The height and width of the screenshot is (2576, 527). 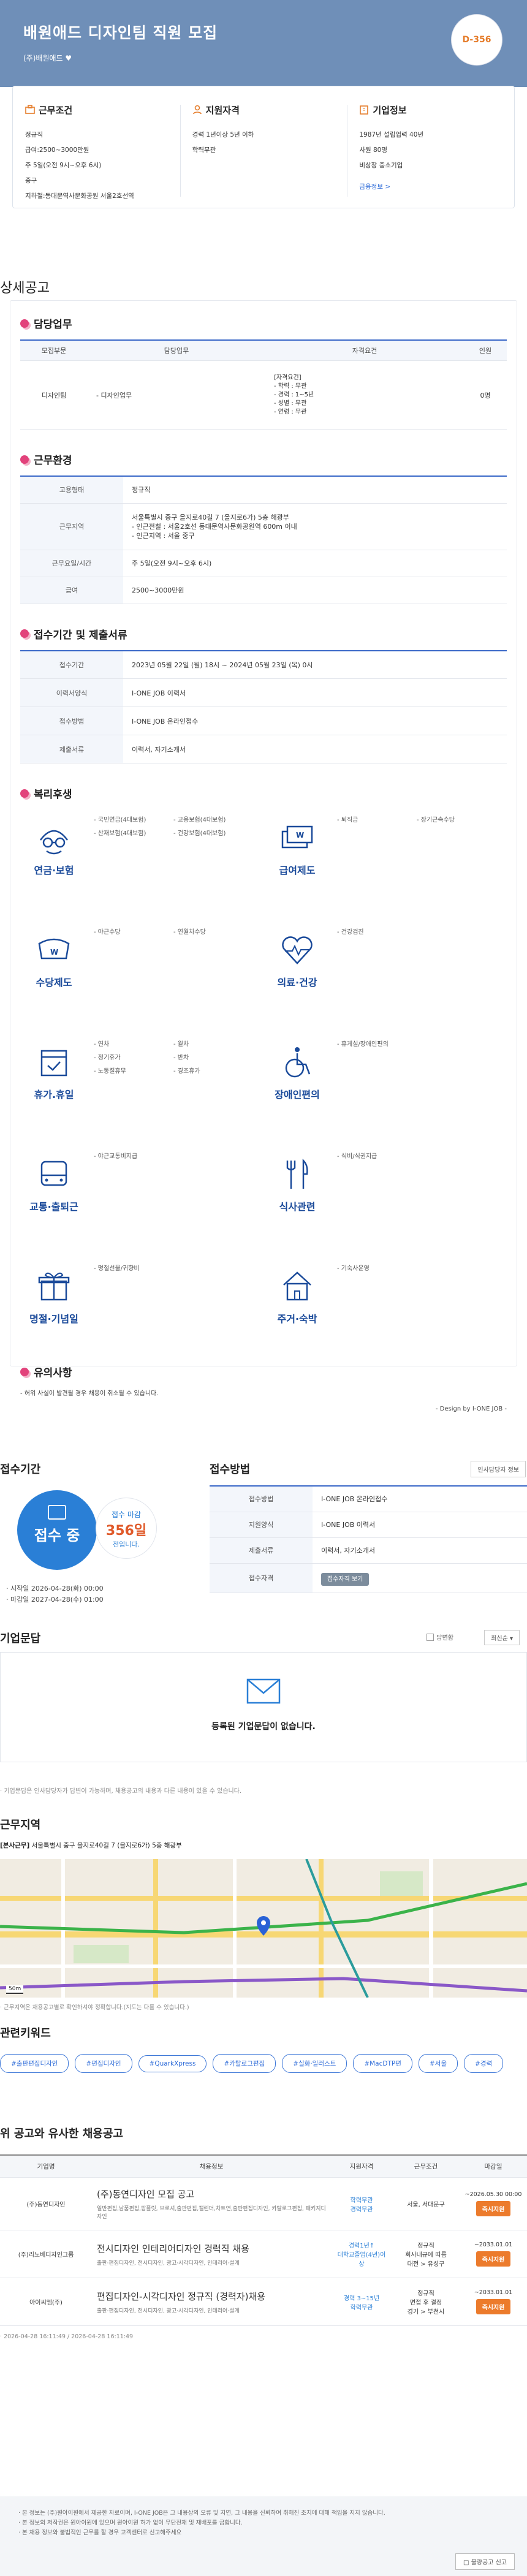 I want to click on heart-pulse-icon, so click(x=297, y=950).